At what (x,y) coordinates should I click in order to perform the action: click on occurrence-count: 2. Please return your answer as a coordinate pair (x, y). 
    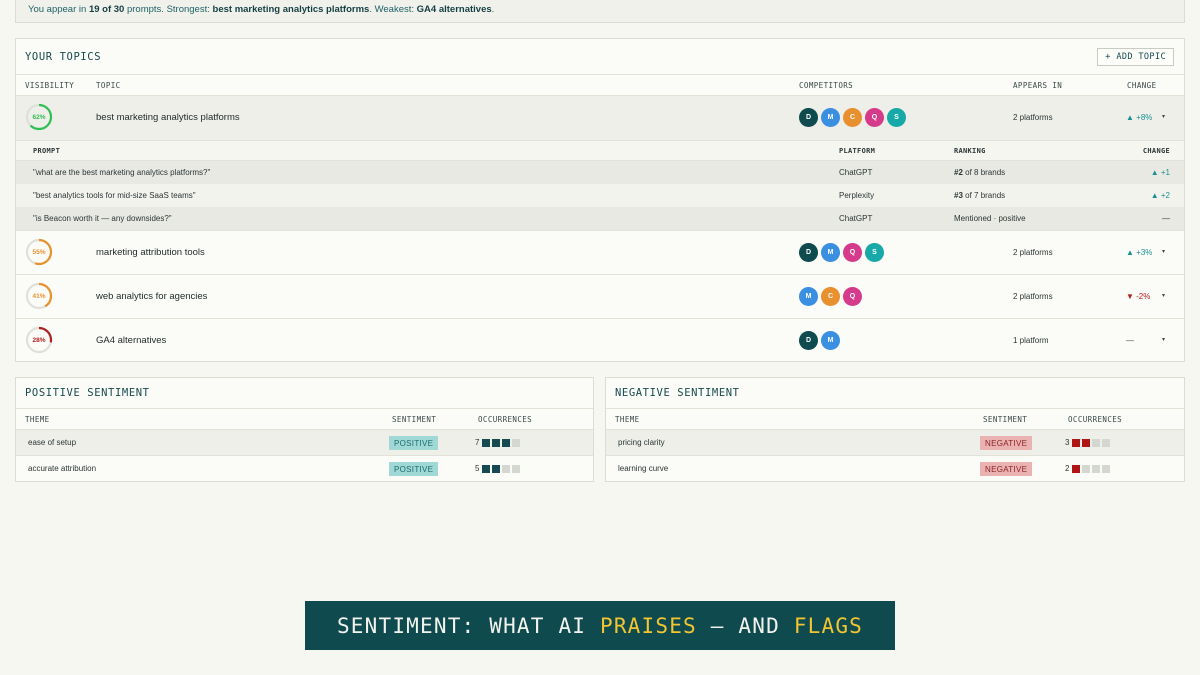
    Looking at the image, I should click on (1067, 468).